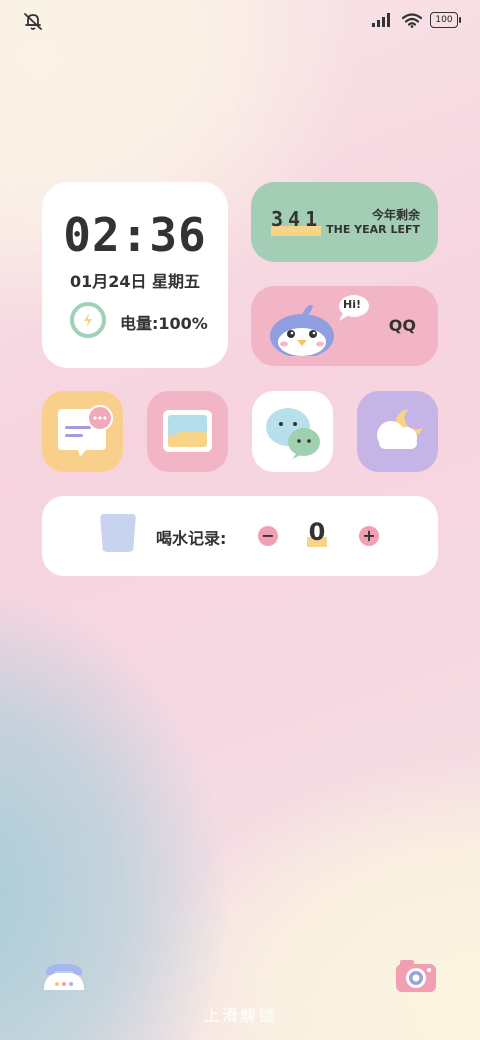 The width and height of the screenshot is (480, 1040). I want to click on wifi-icon, so click(412, 20).